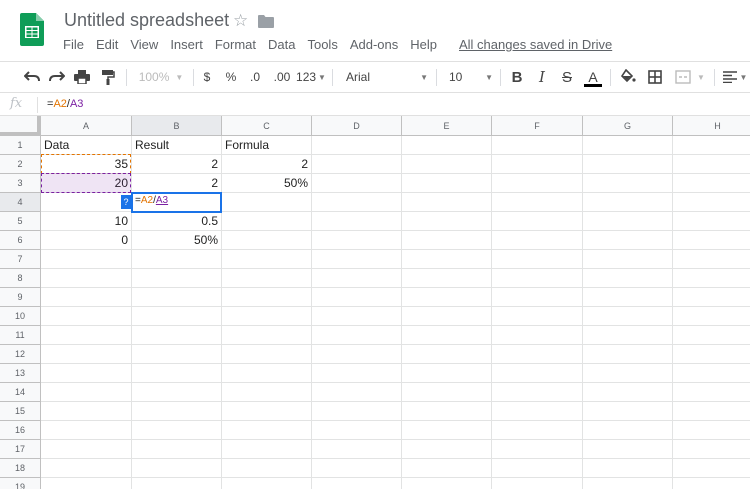 The width and height of the screenshot is (750, 489). What do you see at coordinates (537, 164) in the screenshot?
I see `cell-f2` at bounding box center [537, 164].